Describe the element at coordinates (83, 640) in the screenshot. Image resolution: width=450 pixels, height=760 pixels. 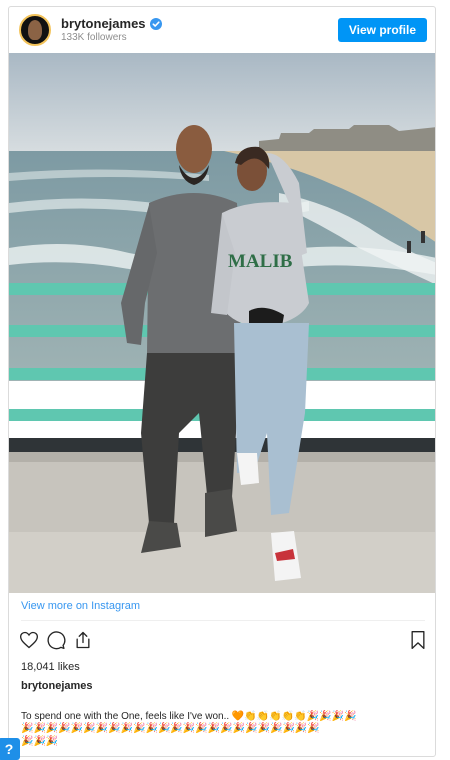
I see `share-icon` at that location.